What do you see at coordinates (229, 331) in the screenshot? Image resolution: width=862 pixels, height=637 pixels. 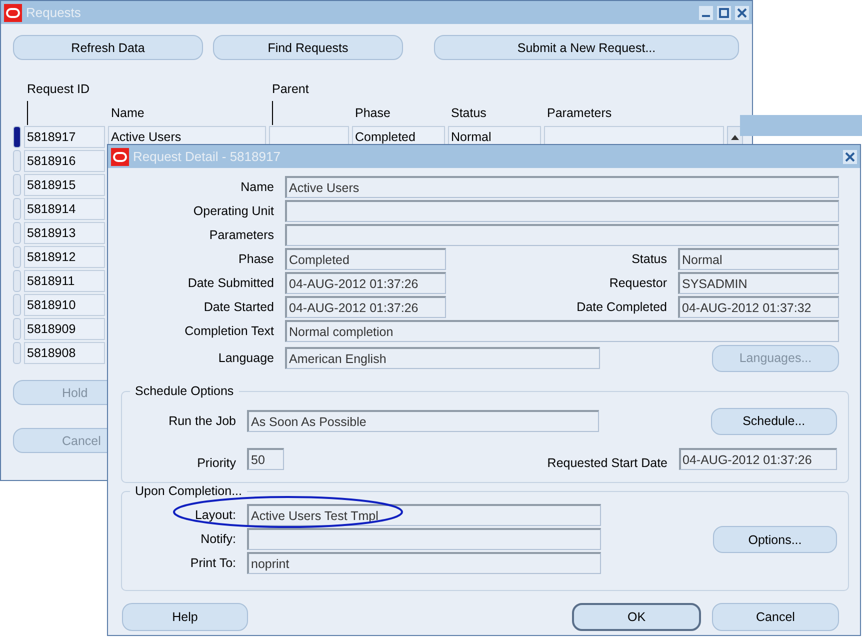 I see `field-label: Completion Text` at bounding box center [229, 331].